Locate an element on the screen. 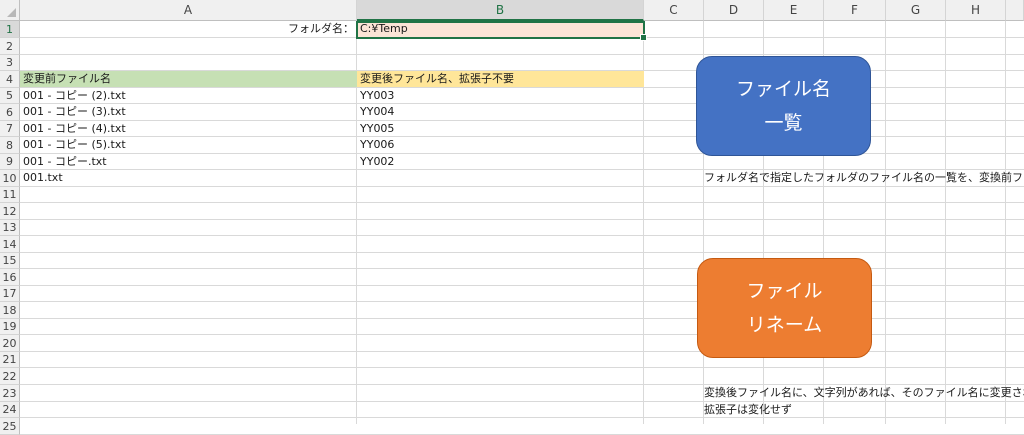  row-header: 23 is located at coordinates (10, 393).